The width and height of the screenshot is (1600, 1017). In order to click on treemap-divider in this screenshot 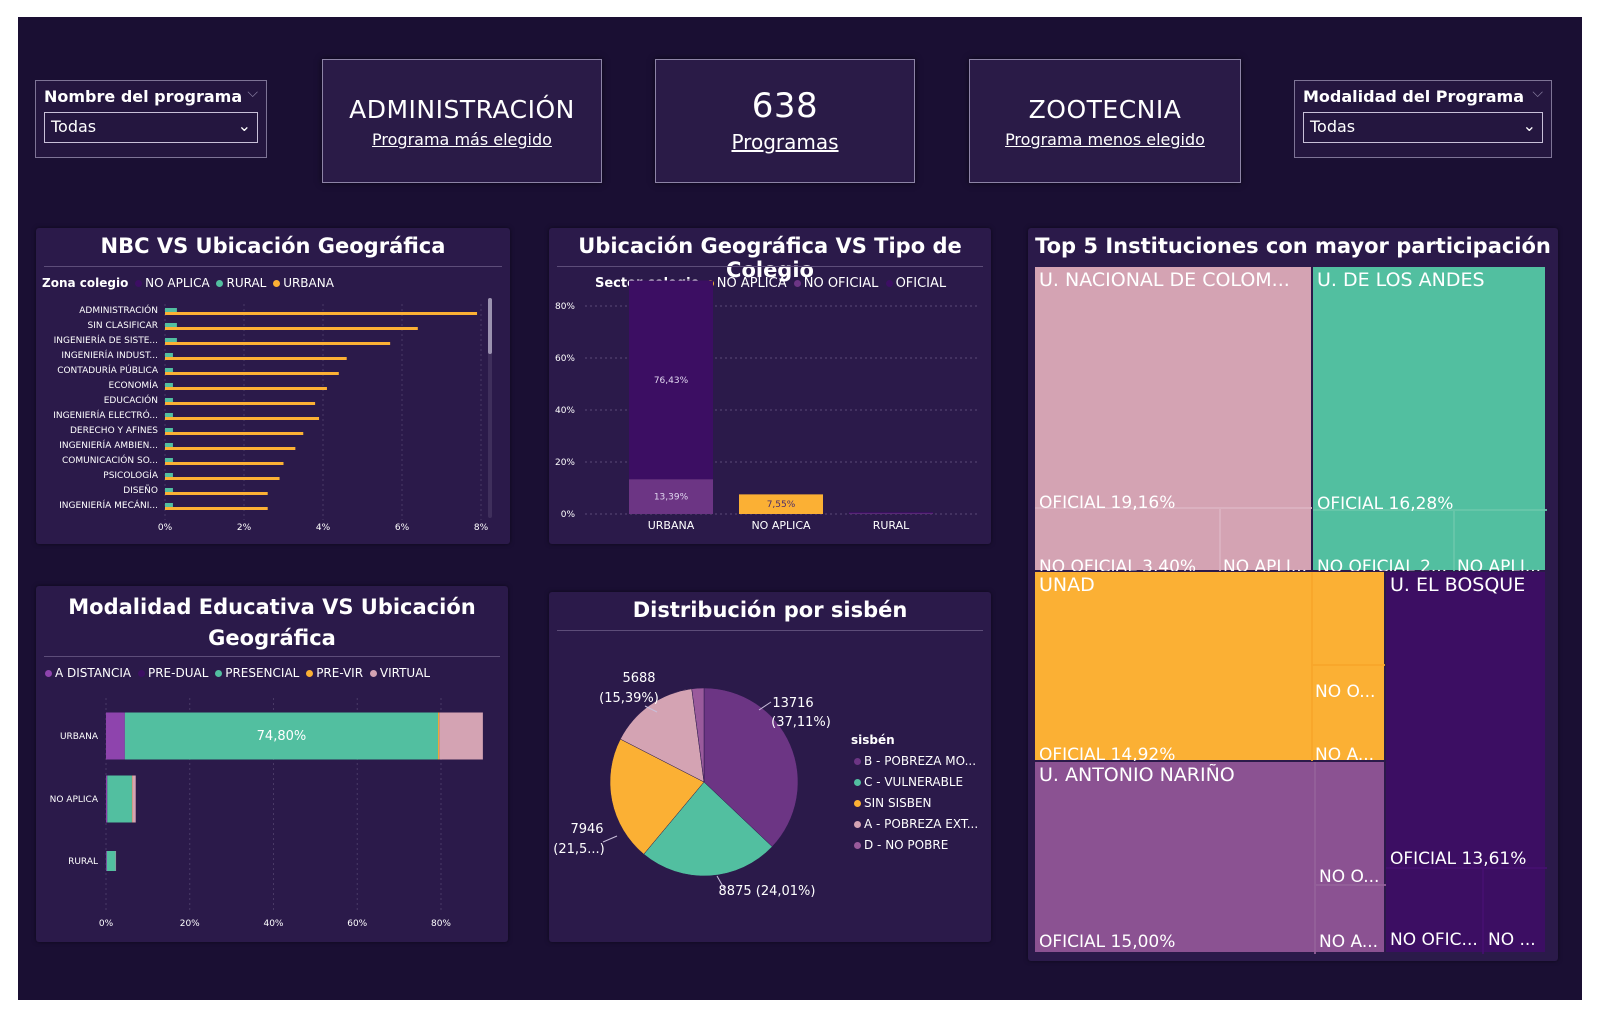, I will do `click(1348, 665)`.